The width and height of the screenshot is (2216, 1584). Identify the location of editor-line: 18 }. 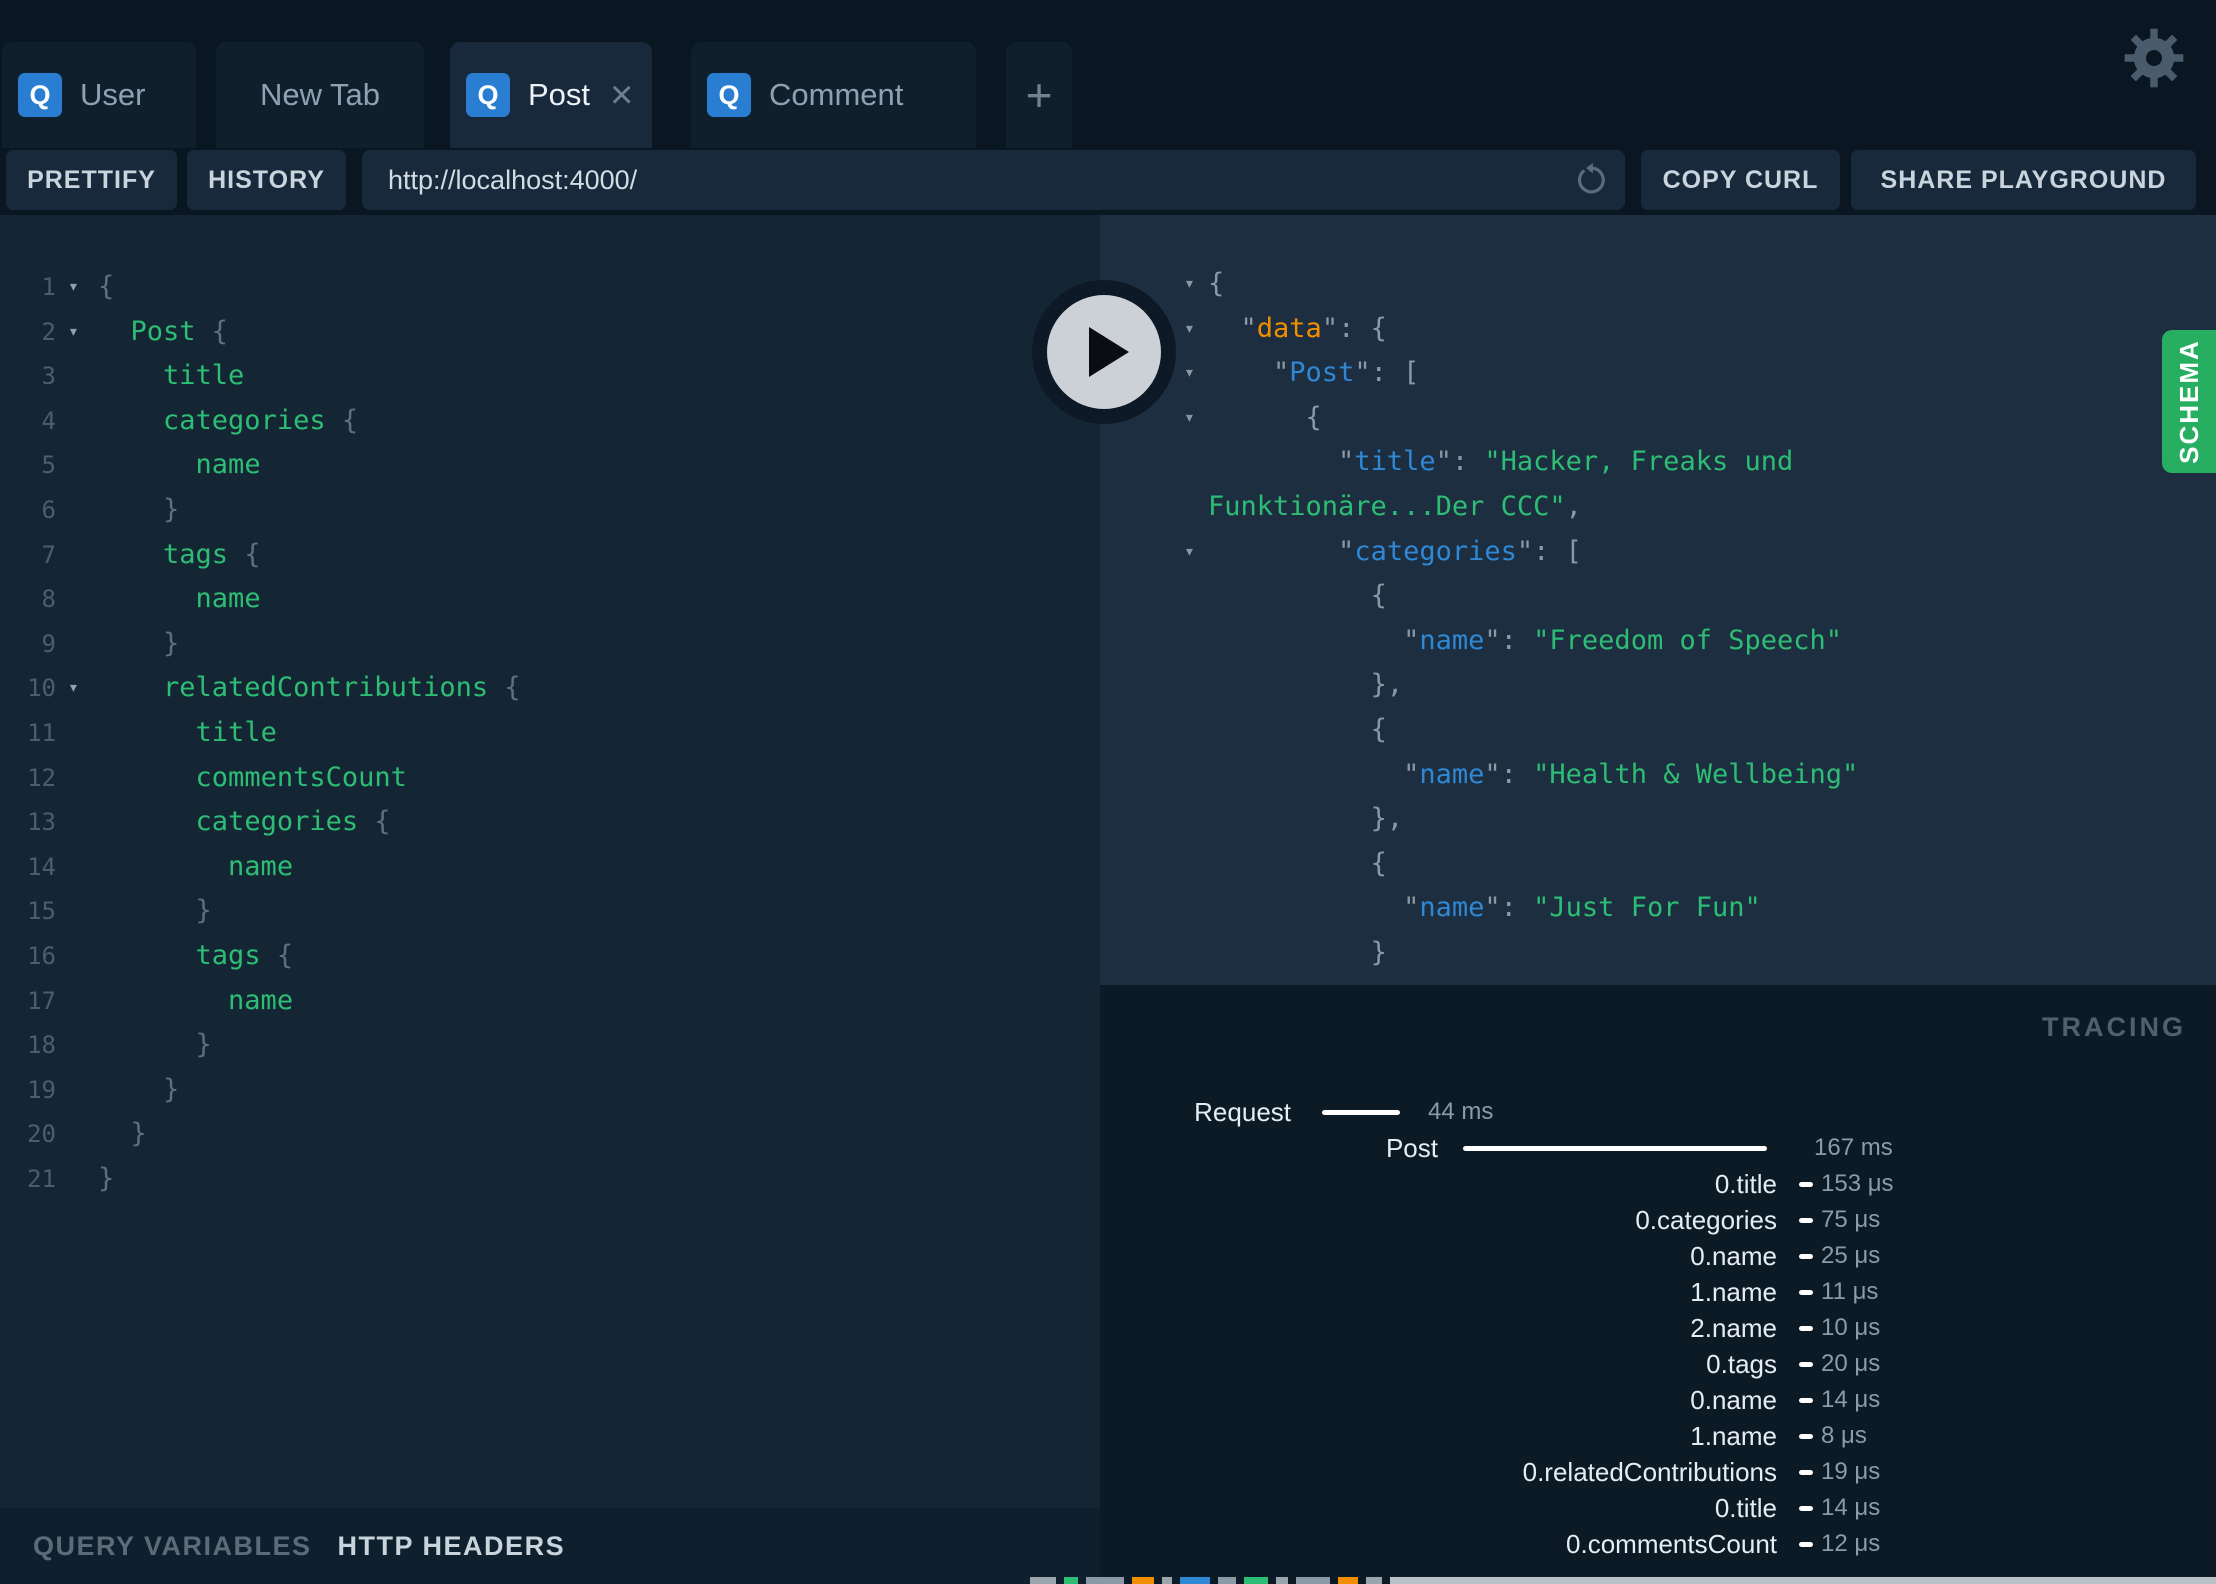
(550, 1045).